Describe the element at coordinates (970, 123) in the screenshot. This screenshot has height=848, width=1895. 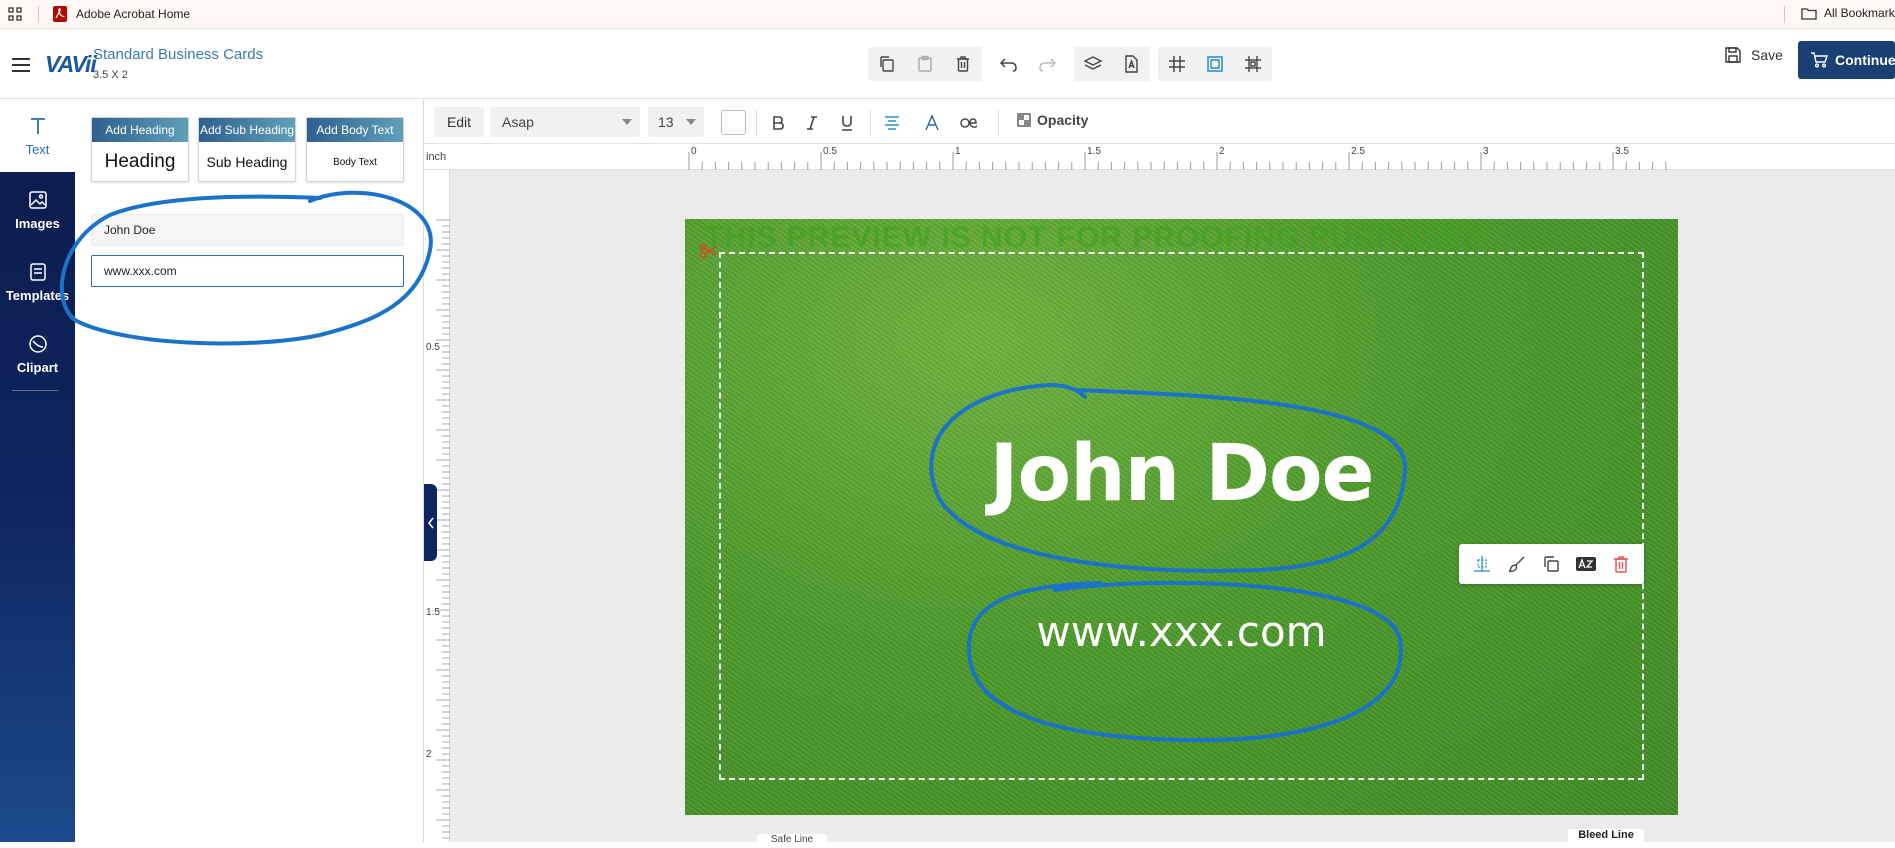
I see `ligature-icon` at that location.